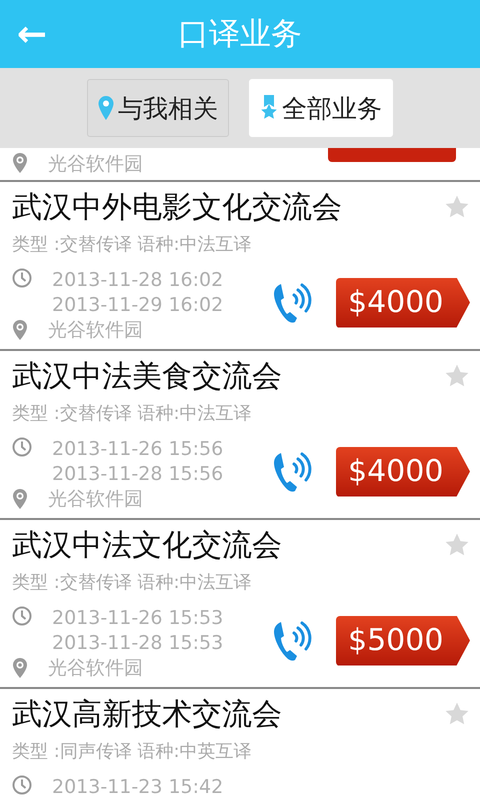 The image size is (480, 800). Describe the element at coordinates (403, 641) in the screenshot. I see `price-tag: $5000` at that location.